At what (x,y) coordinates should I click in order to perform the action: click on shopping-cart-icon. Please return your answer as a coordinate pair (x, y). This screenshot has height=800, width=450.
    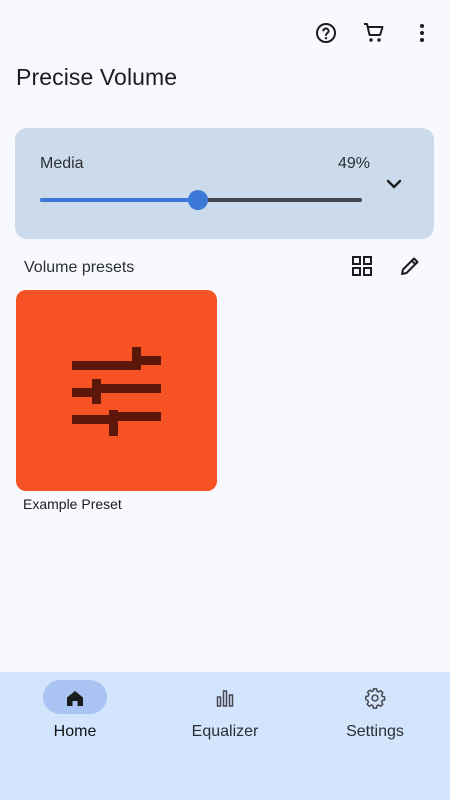
    Looking at the image, I should click on (374, 33).